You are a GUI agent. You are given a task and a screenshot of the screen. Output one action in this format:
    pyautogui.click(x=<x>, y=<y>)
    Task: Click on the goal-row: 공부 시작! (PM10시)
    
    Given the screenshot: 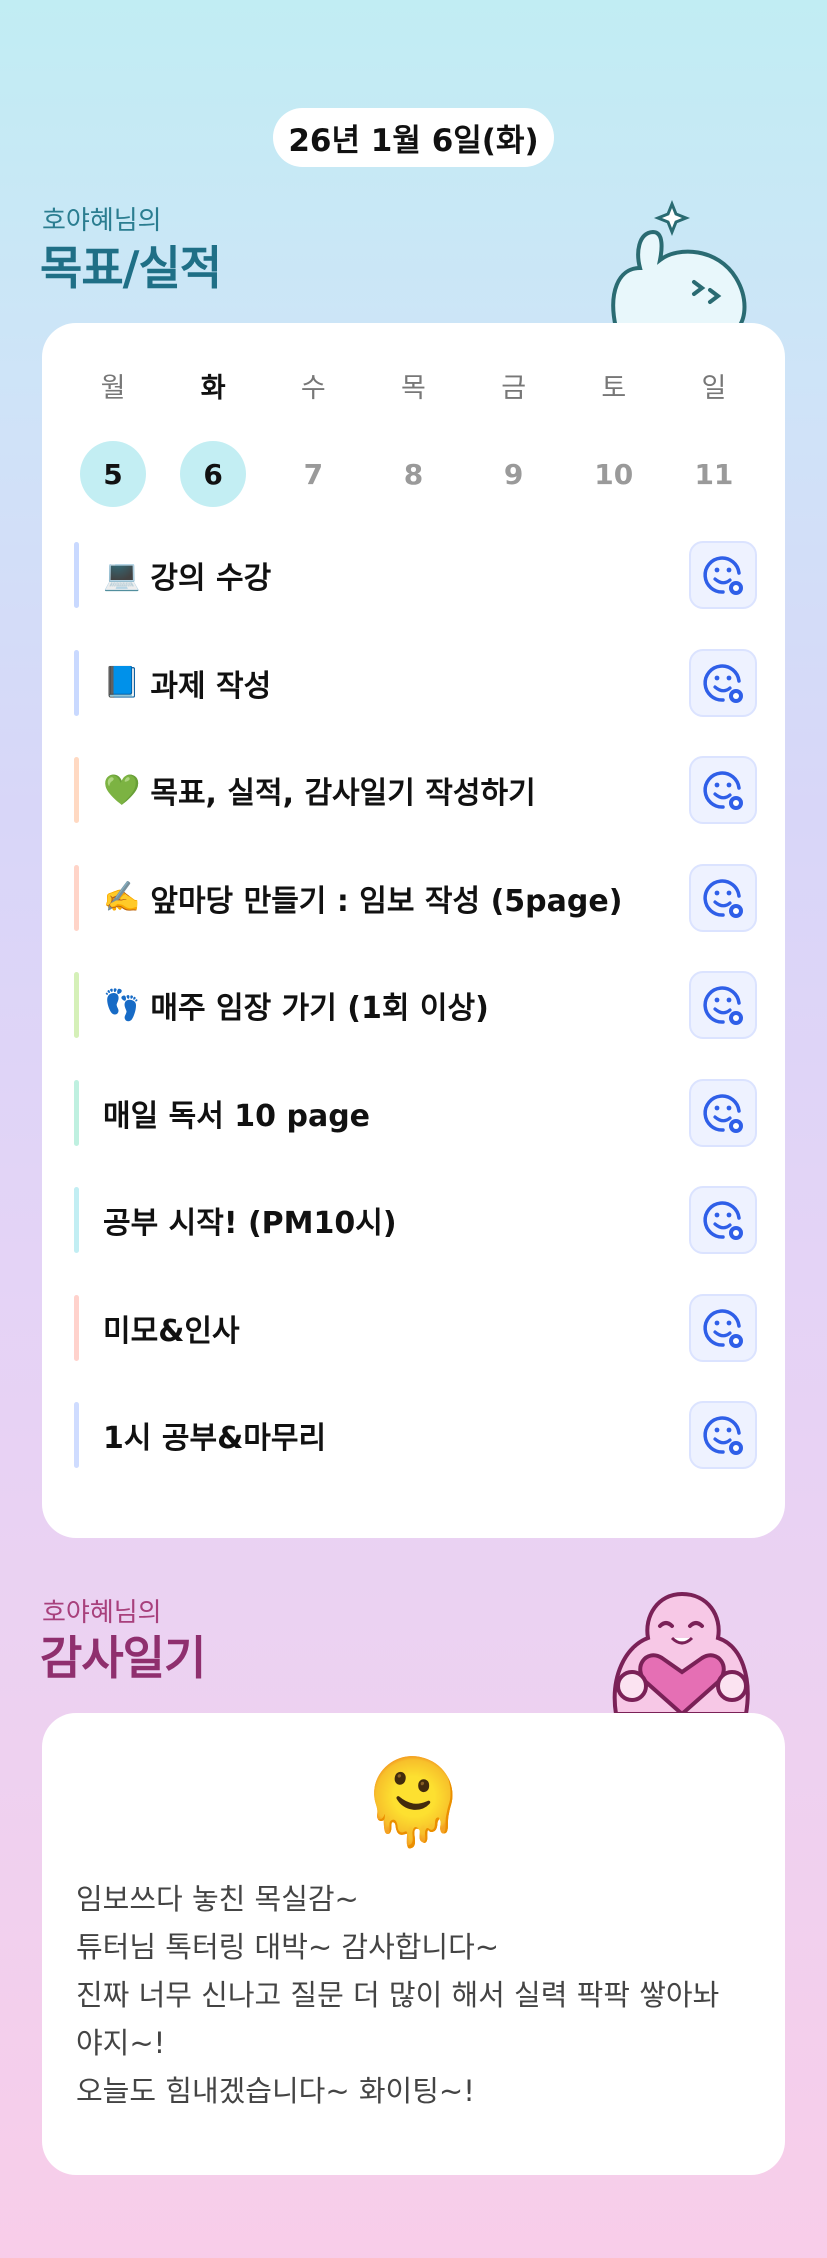 What is the action you would take?
    pyautogui.click(x=415, y=1220)
    